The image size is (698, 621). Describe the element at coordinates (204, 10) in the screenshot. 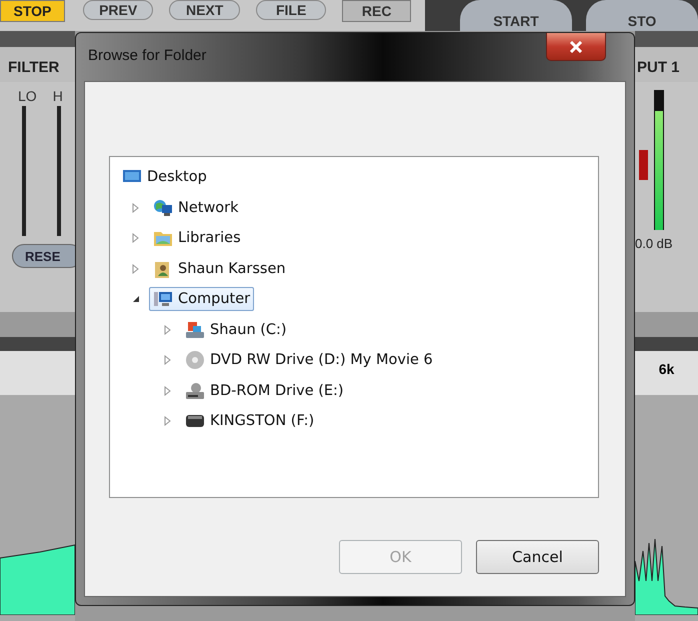

I see `toolbar-button: NEXT` at that location.